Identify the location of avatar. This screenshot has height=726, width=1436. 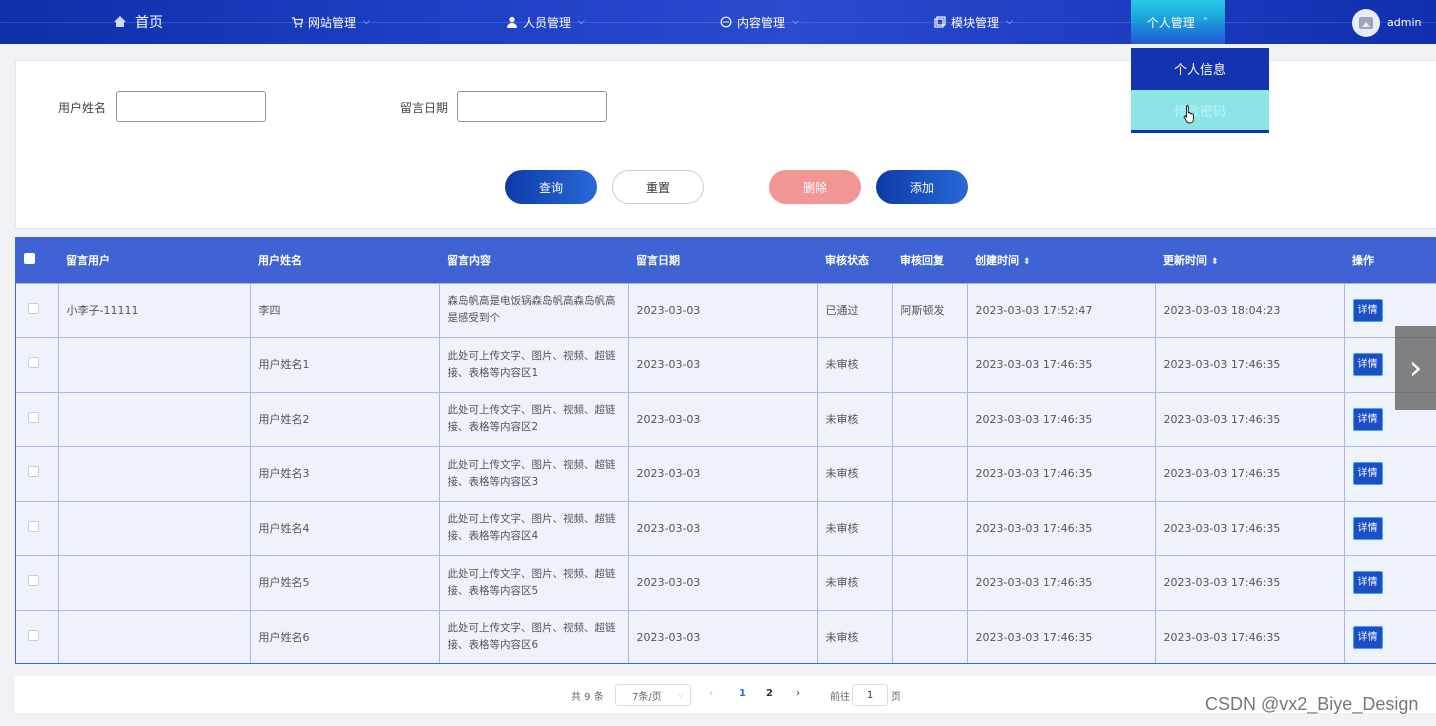
(1366, 23).